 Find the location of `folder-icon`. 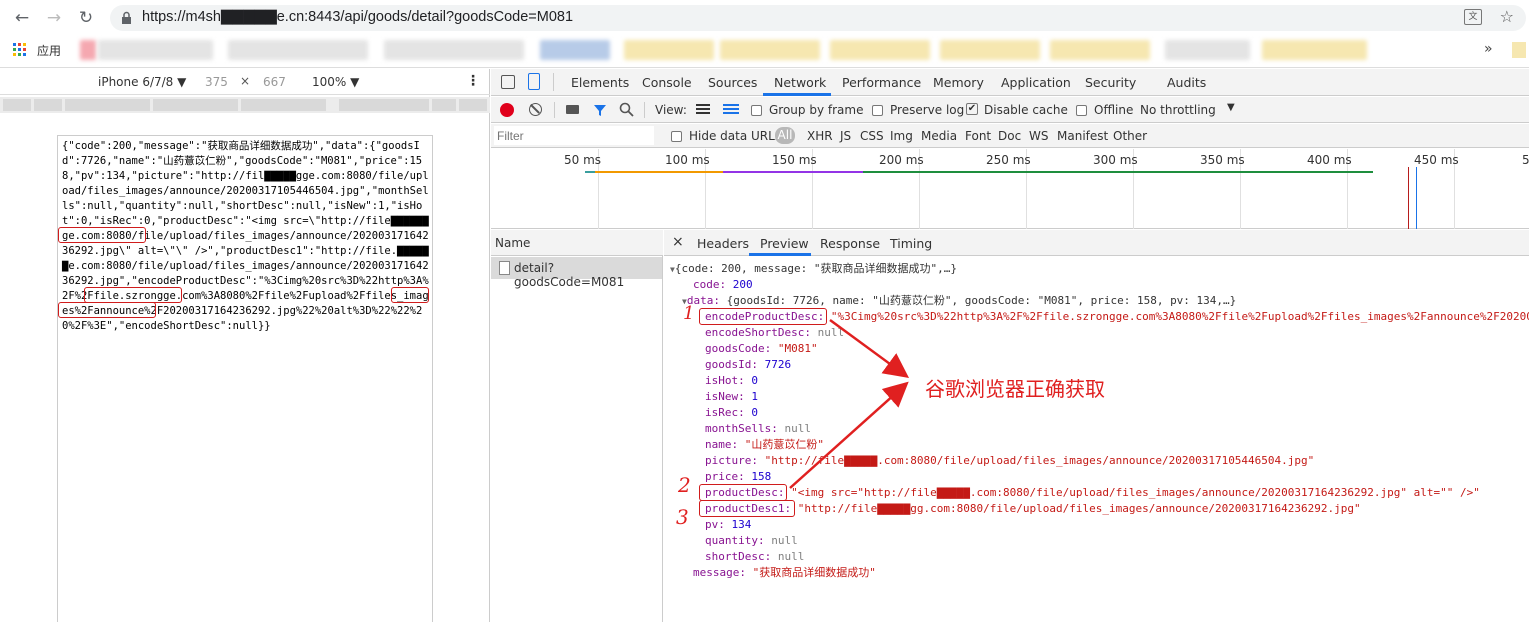

folder-icon is located at coordinates (1519, 50).